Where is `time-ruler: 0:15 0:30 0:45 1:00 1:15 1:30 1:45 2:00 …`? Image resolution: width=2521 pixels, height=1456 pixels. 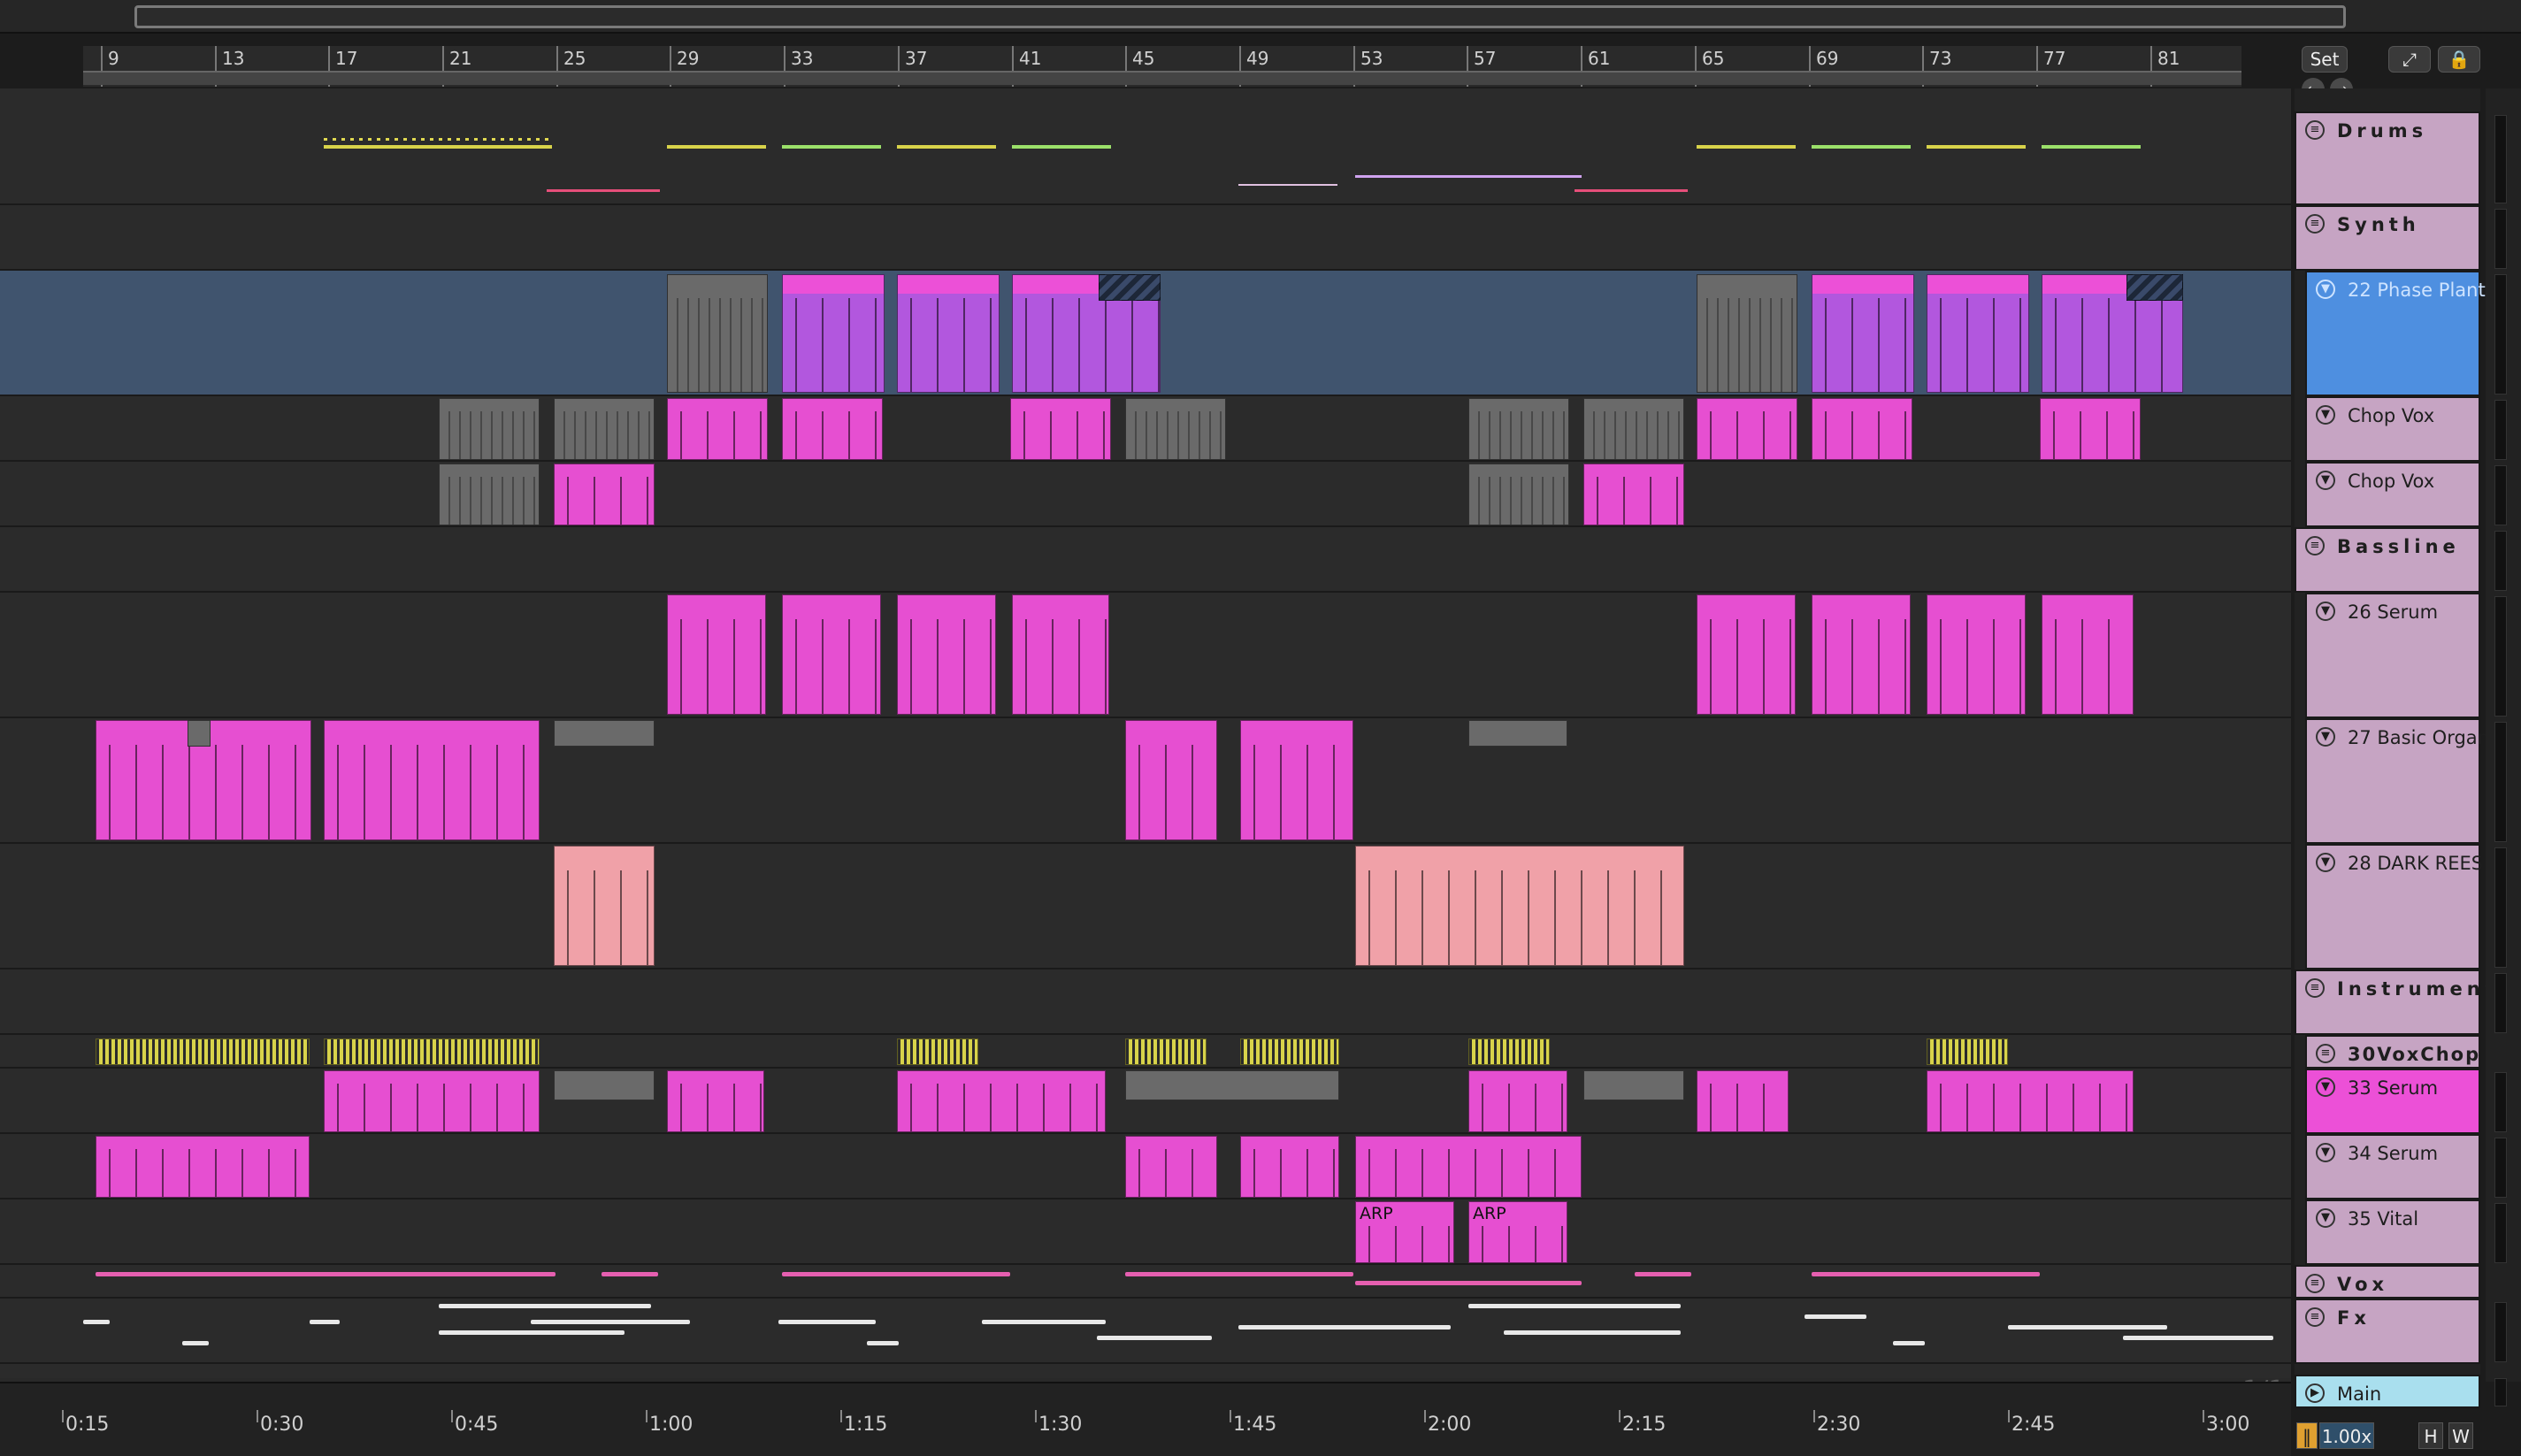 time-ruler: 0:15 0:30 0:45 1:00 1:15 1:30 1:45 2:00 … is located at coordinates (1145, 1419).